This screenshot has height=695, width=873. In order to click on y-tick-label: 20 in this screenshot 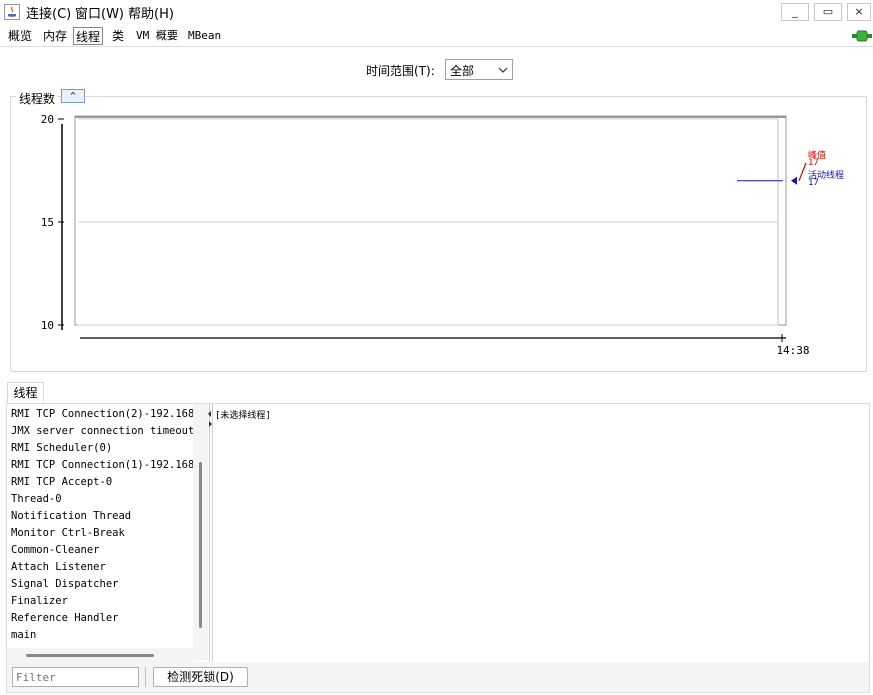, I will do `click(47, 119)`.